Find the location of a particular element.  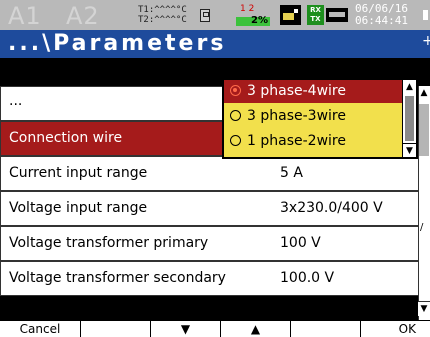

battery-icon is located at coordinates (290, 15).